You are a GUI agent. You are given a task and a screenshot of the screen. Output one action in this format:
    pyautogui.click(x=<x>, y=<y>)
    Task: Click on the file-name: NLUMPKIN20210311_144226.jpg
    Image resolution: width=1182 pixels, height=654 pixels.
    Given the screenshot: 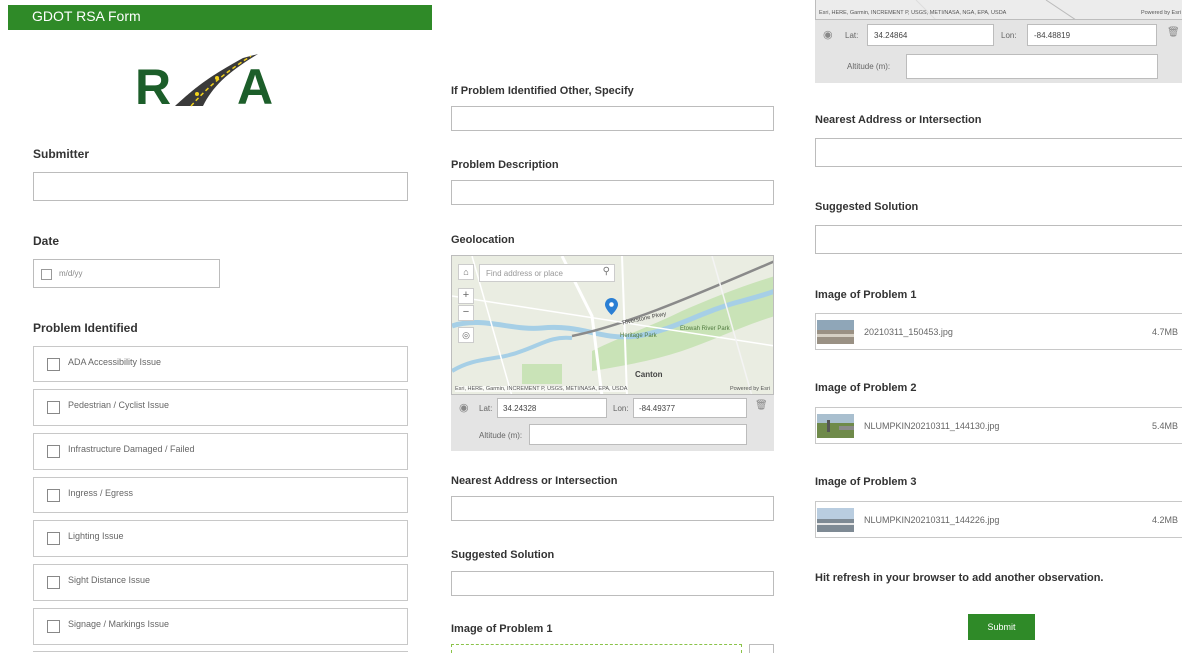 What is the action you would take?
    pyautogui.click(x=932, y=520)
    